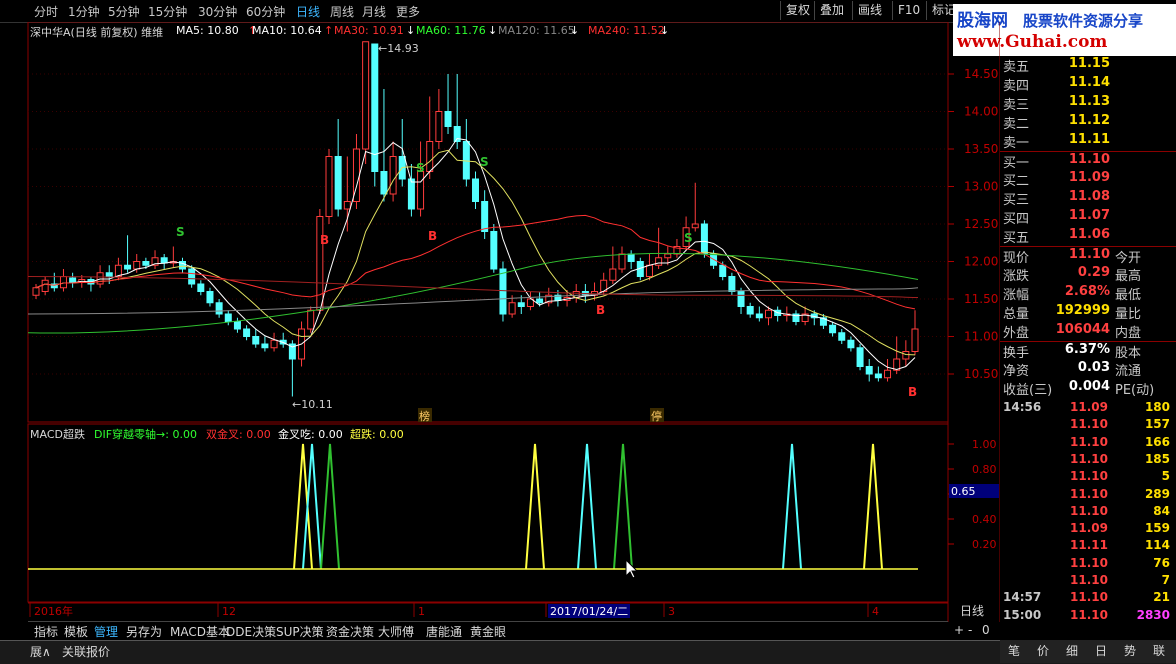  Describe the element at coordinates (46, 11) in the screenshot. I see `period-tab-0: 分时` at that location.